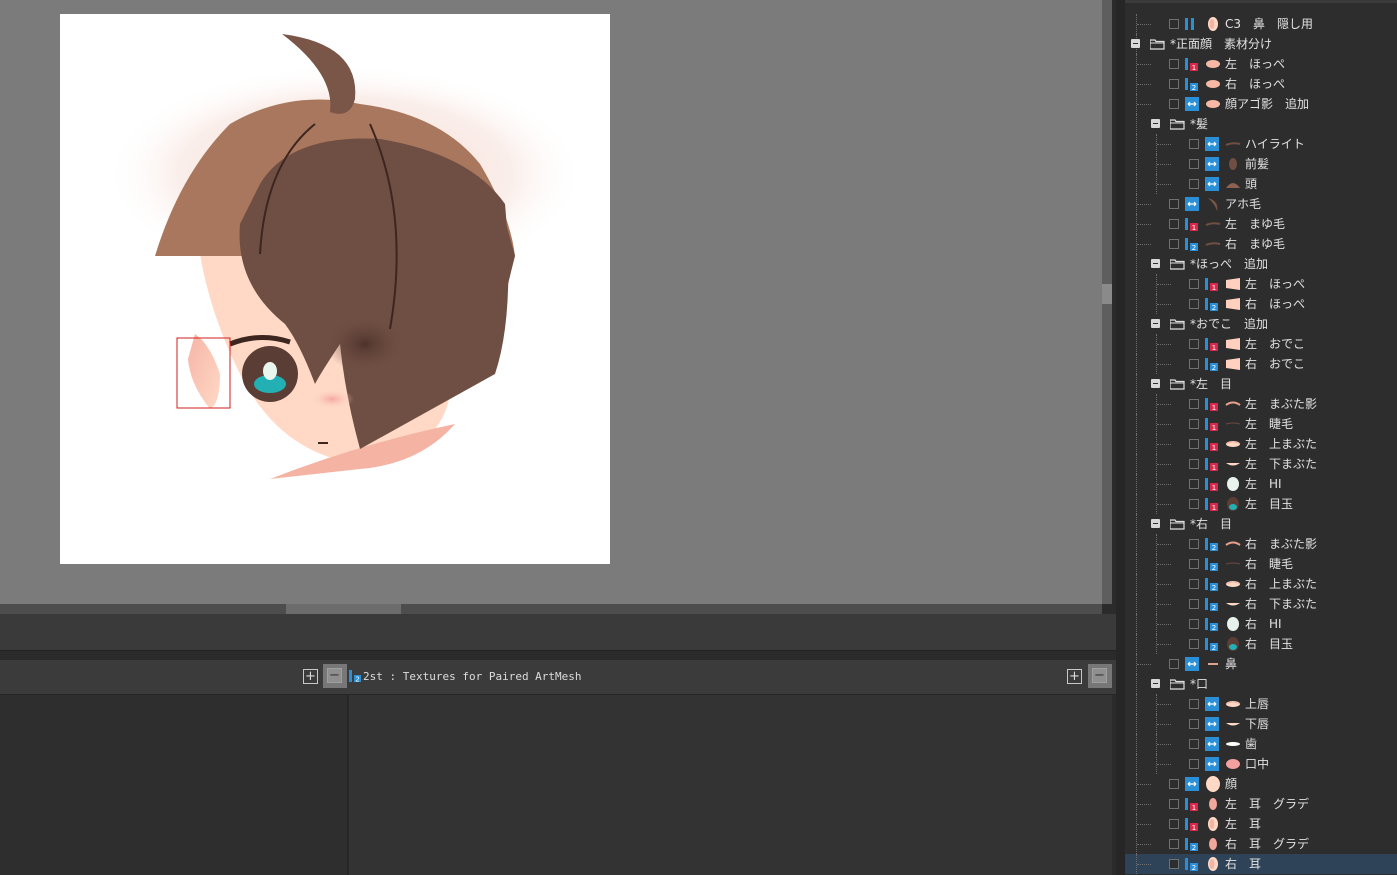 The height and width of the screenshot is (875, 1397). I want to click on texture-detail-pane, so click(730, 785).